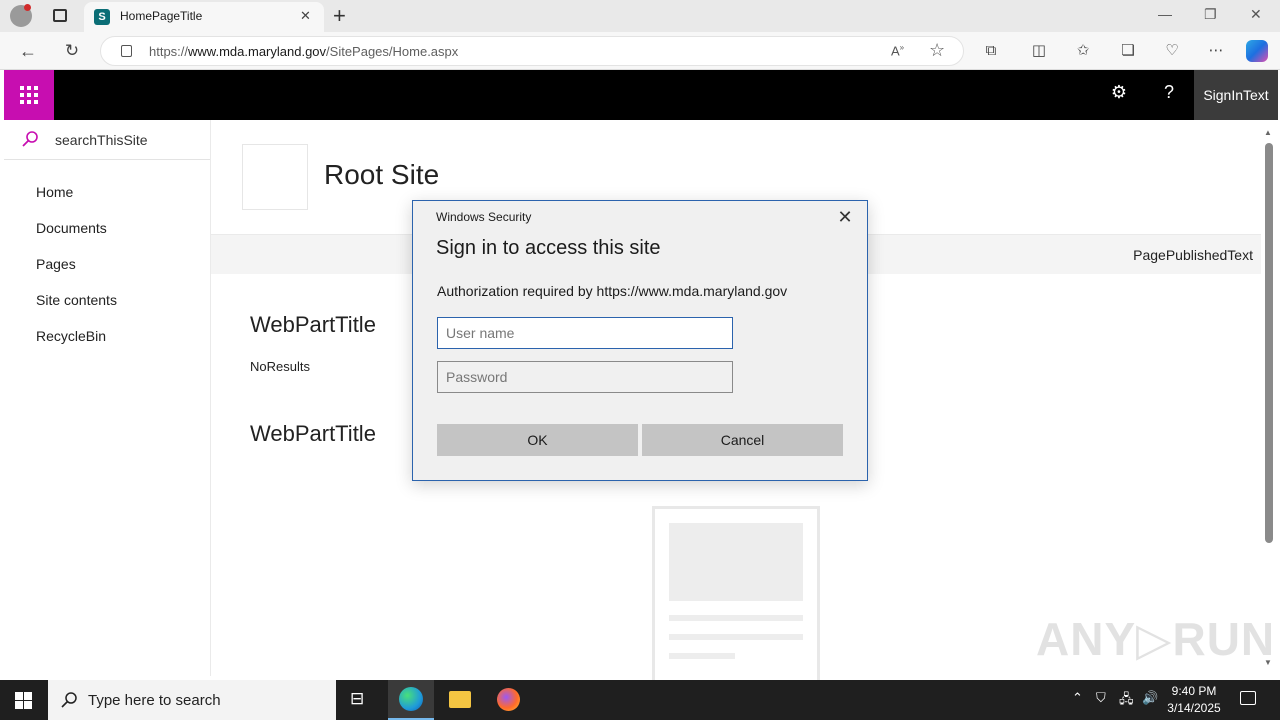 Image resolution: width=1280 pixels, height=720 pixels. I want to click on clock-time: 9:40 PM, so click(1194, 691).